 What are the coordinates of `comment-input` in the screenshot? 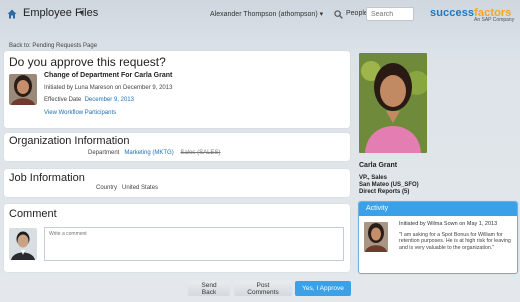 It's located at (194, 244).